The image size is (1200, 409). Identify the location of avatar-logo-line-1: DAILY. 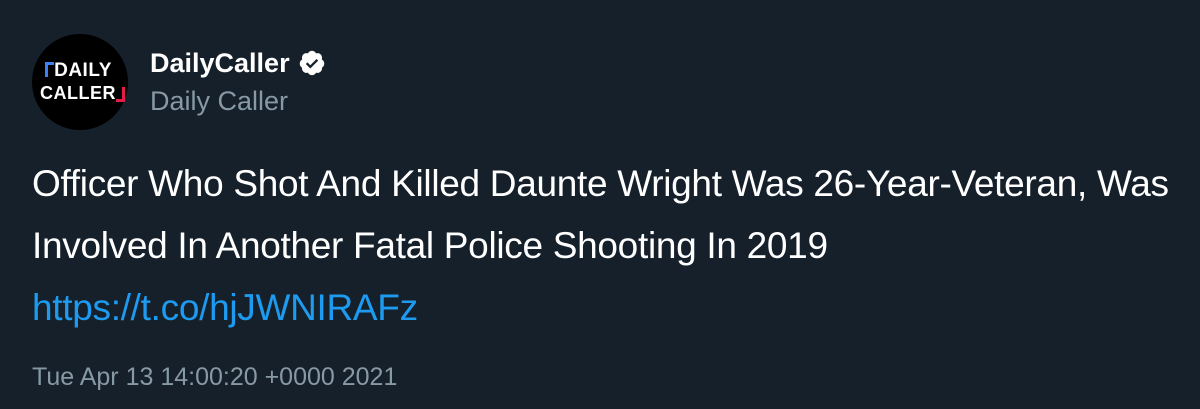
(78, 71).